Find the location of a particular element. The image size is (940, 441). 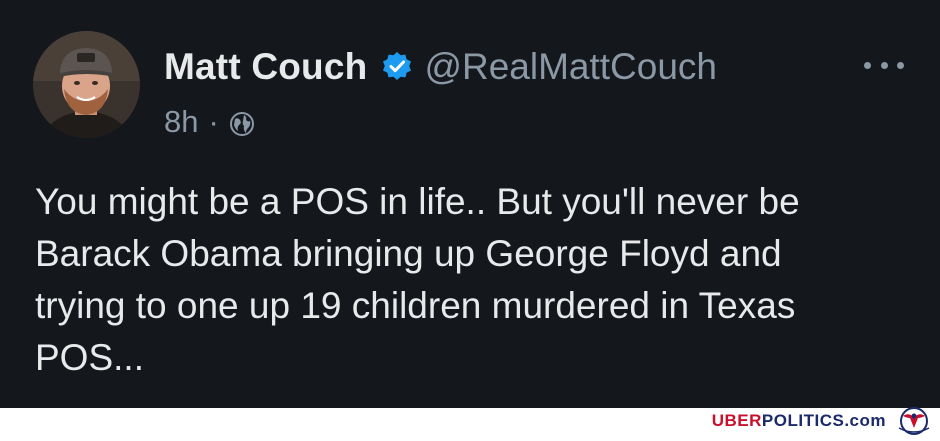

author-row: Matt Couch @RealMattCouch is located at coordinates (440, 67).